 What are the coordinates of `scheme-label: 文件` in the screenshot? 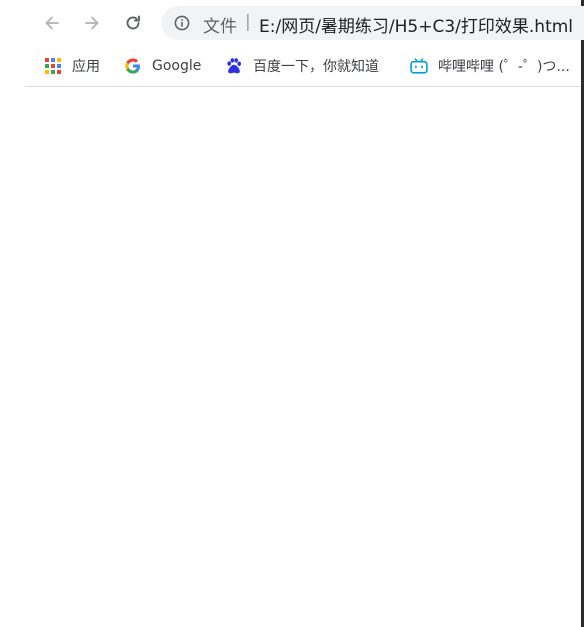 It's located at (220, 27).